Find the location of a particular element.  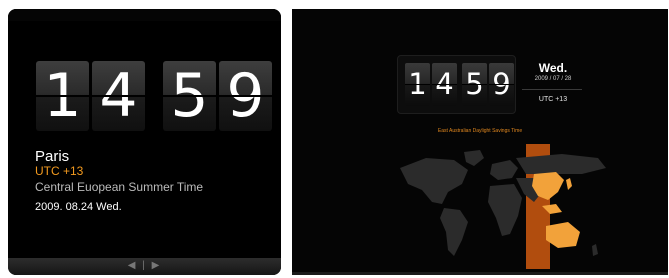

divider is located at coordinates (552, 89).